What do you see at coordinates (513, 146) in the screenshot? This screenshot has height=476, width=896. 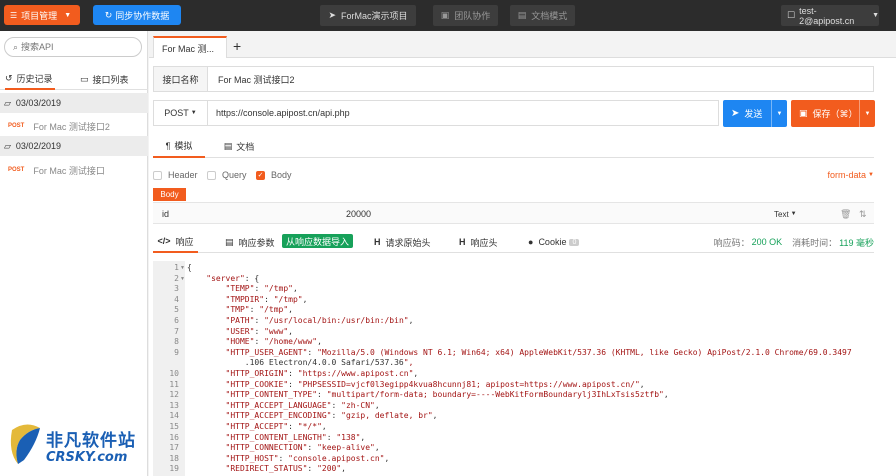 I see `mode-tabs: ¶ 模拟 ▤ 文档` at bounding box center [513, 146].